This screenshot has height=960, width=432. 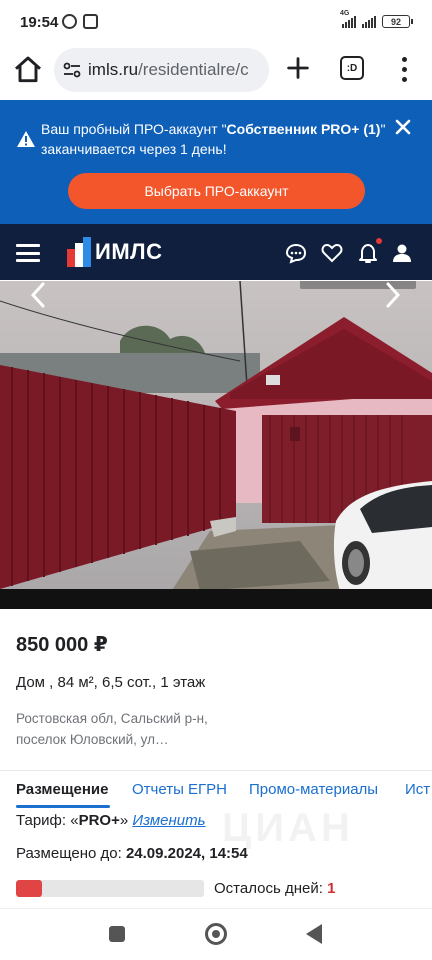 I want to click on notification-dot, so click(x=379, y=241).